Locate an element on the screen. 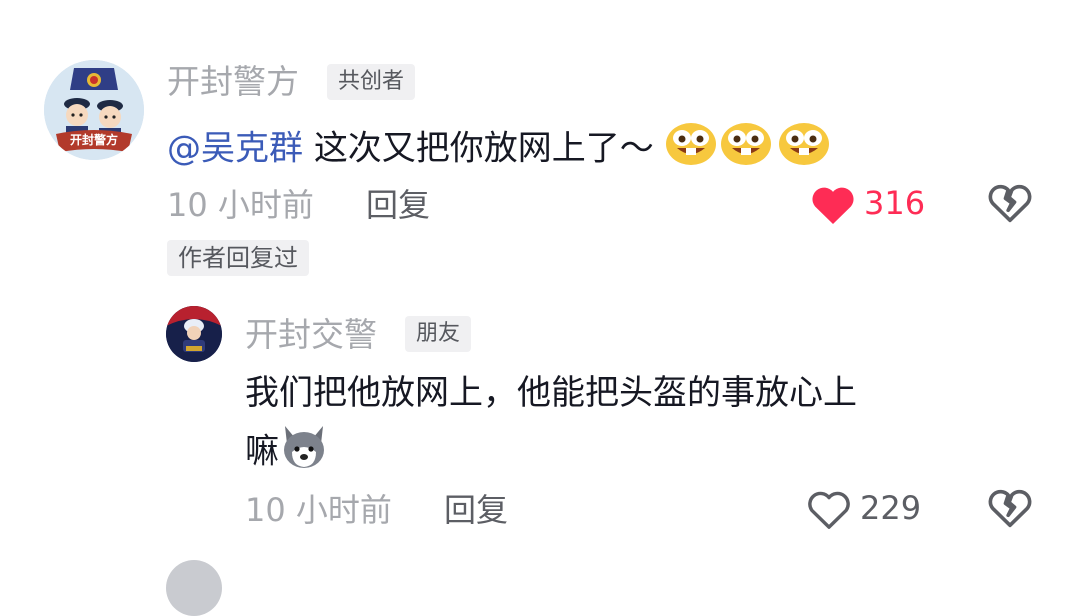 Image resolution: width=1080 pixels, height=616 pixels. reply-text-line2: 嘛 is located at coordinates (287, 453).